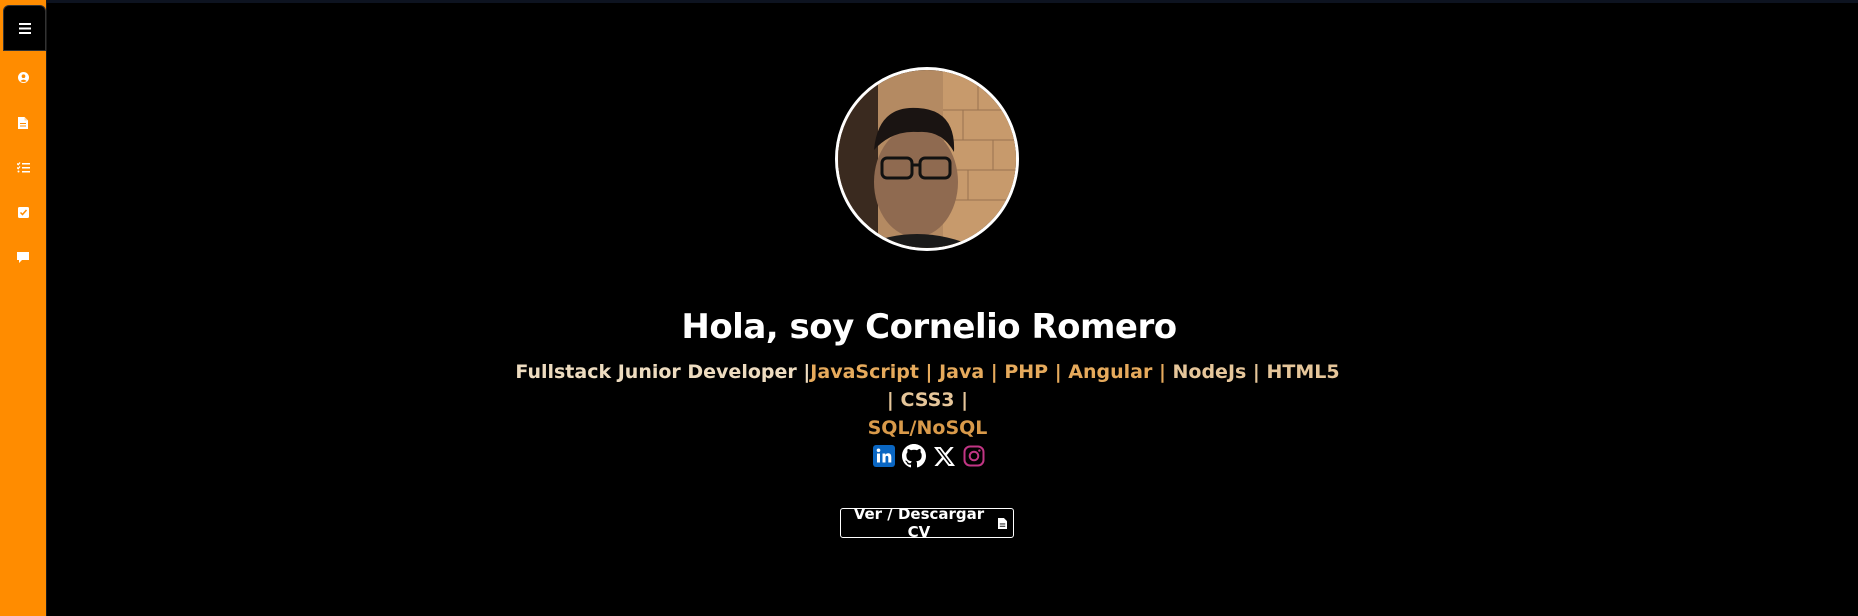  I want to click on download-cv-button: Ver / Descargar CV, so click(927, 523).